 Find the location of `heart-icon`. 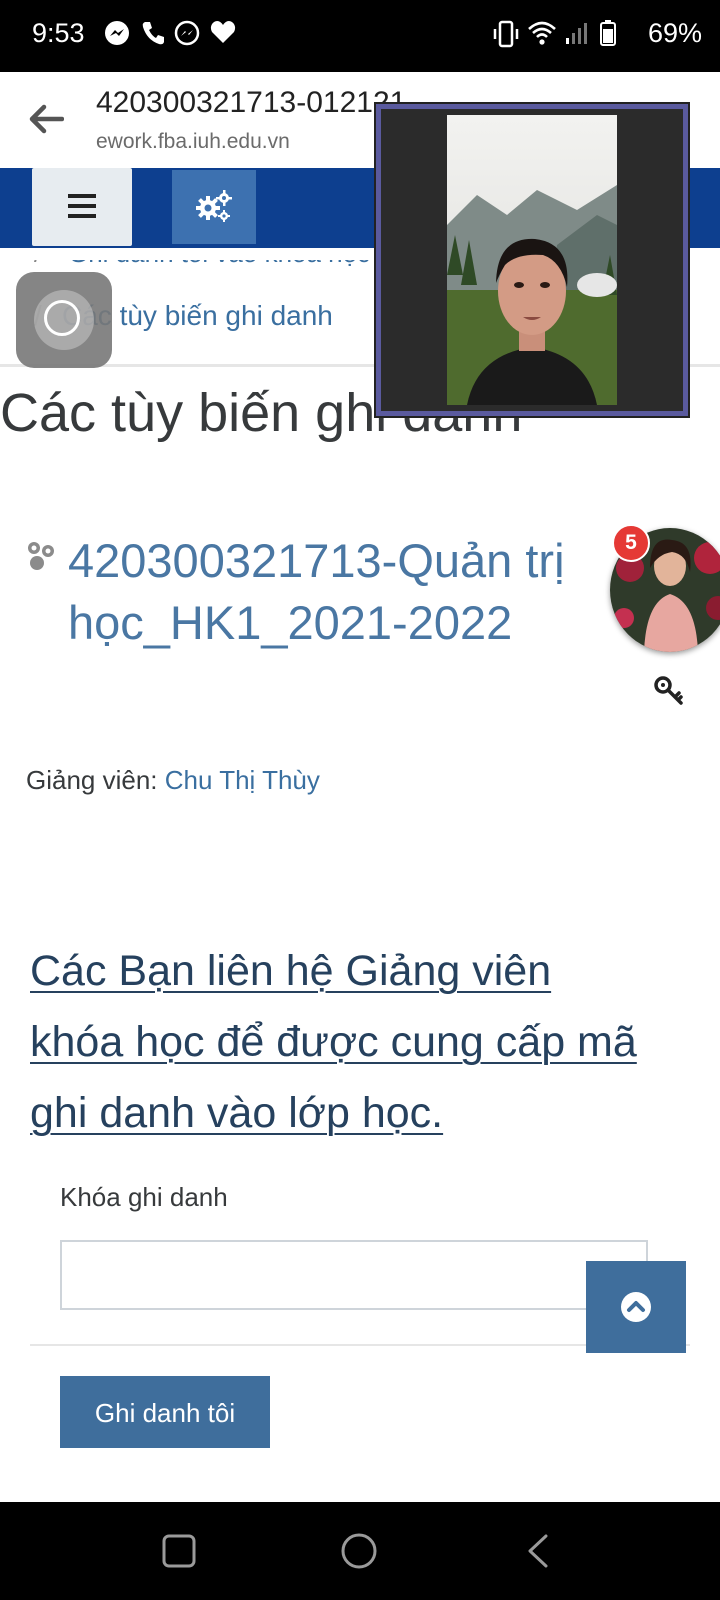

heart-icon is located at coordinates (223, 34).